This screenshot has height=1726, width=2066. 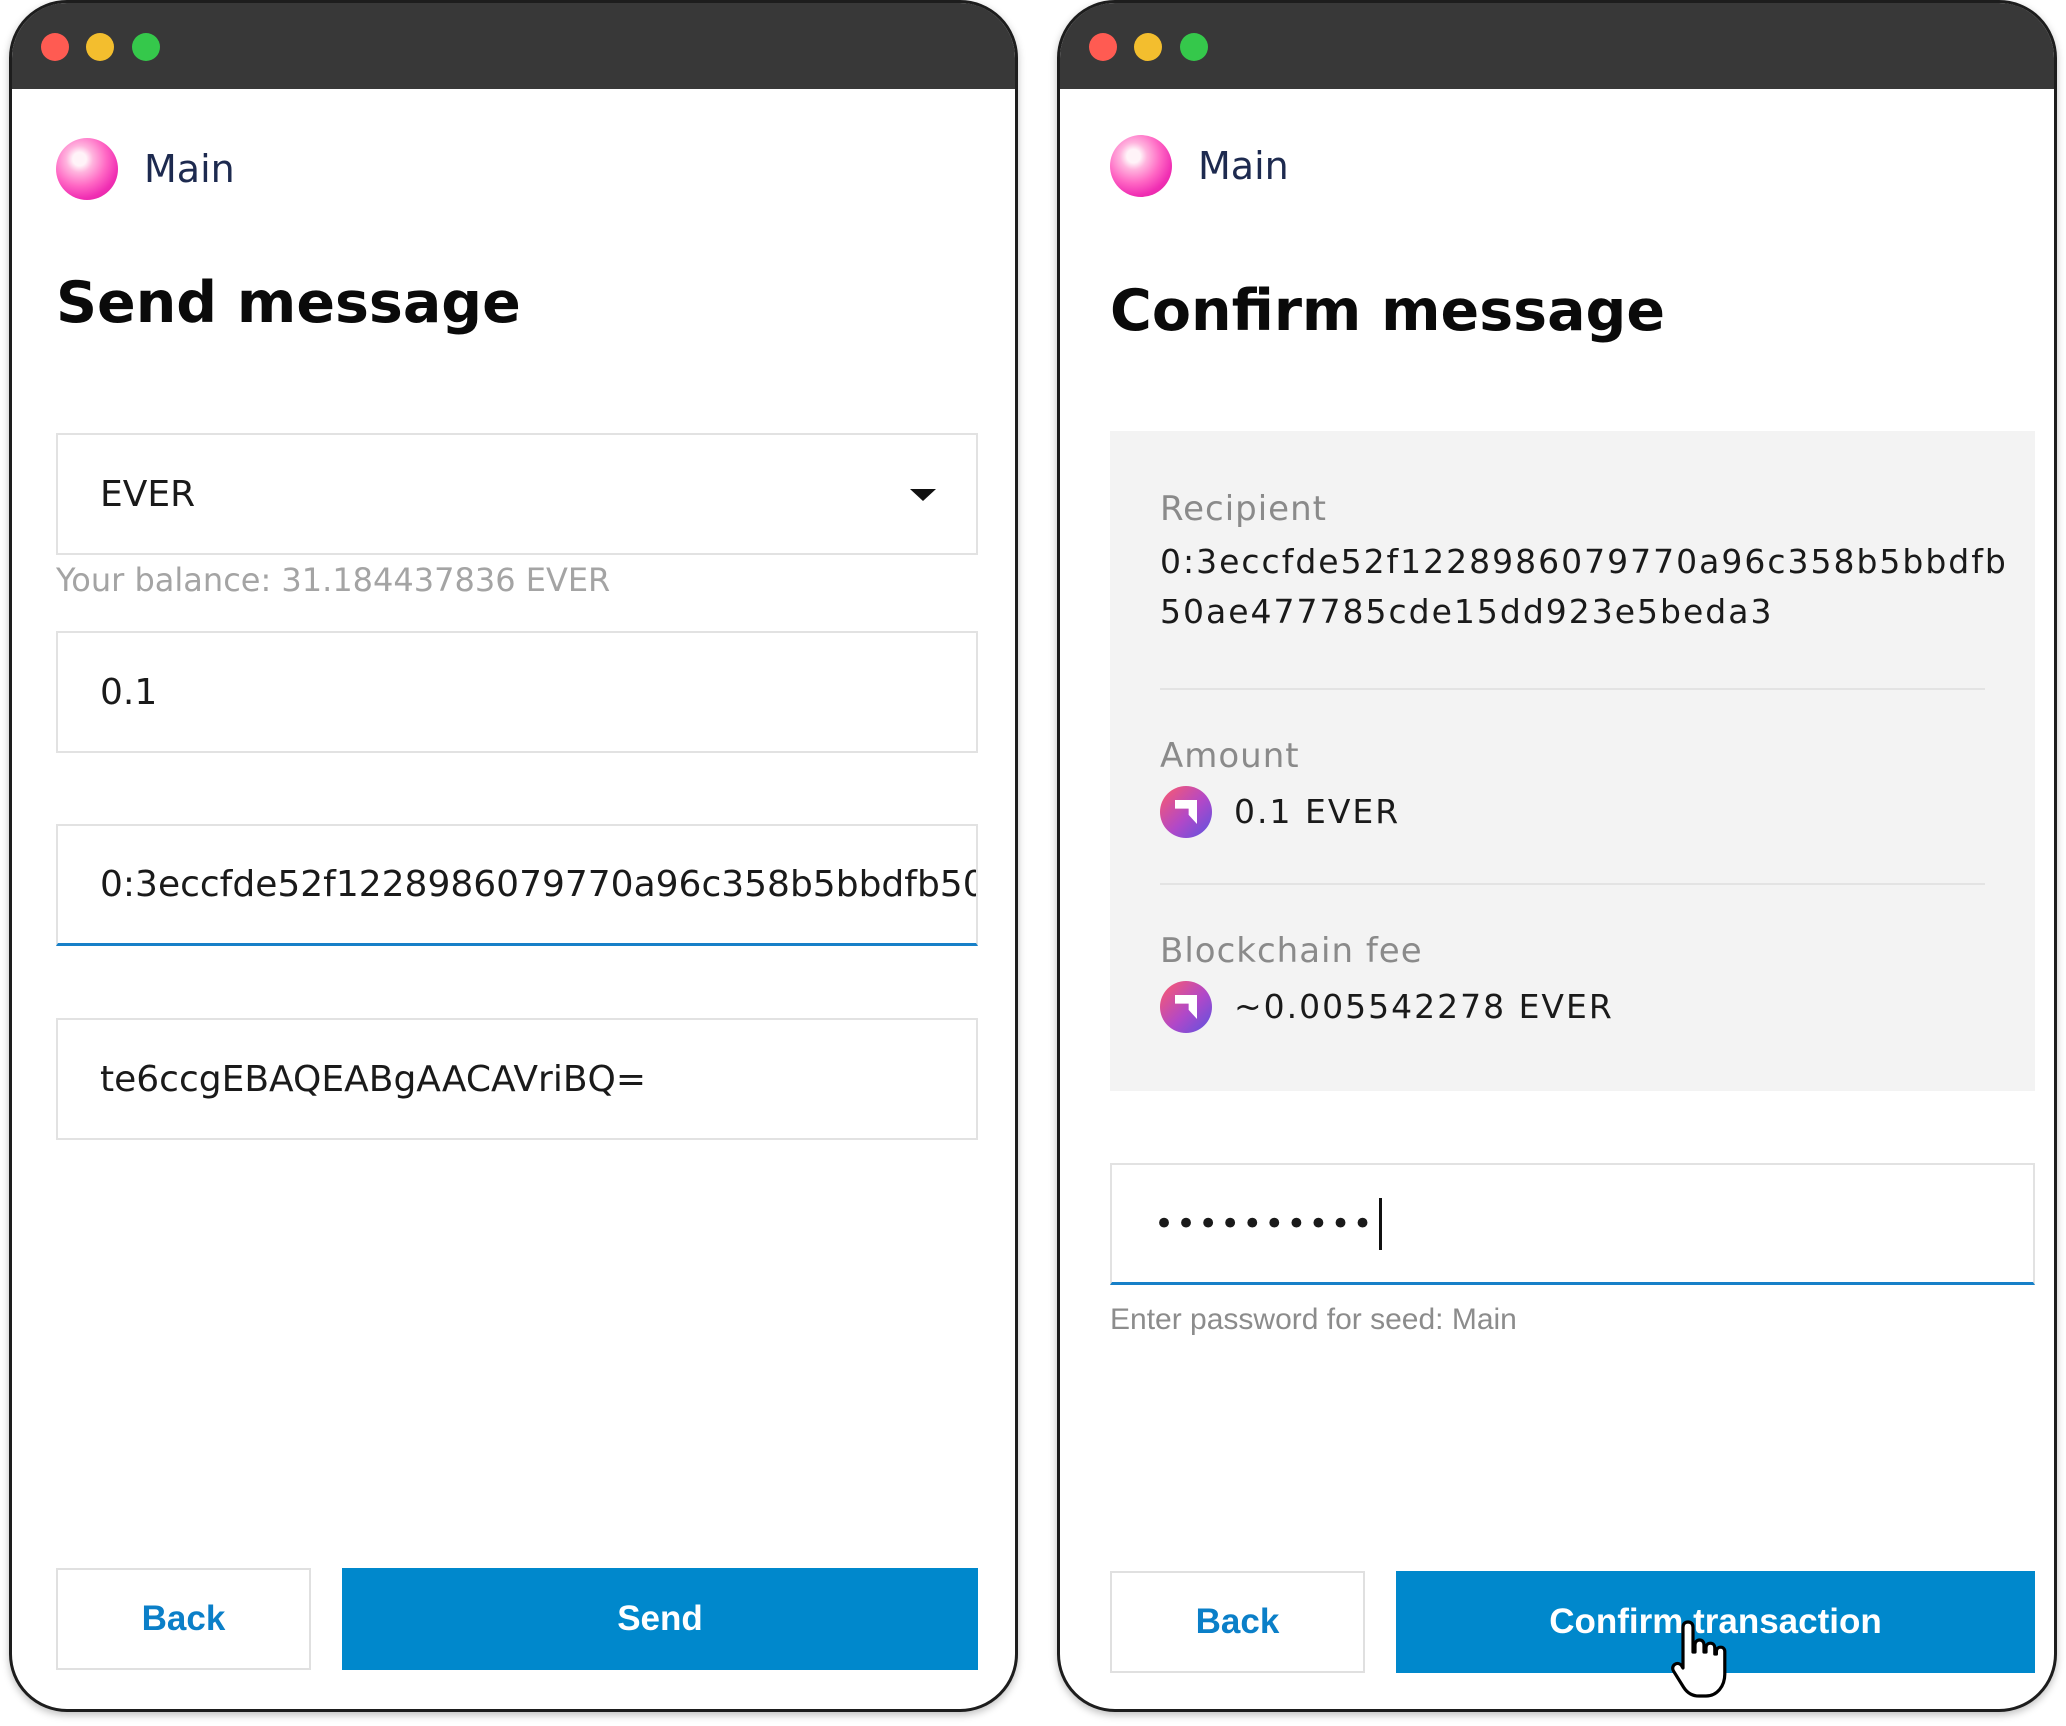 What do you see at coordinates (517, 692) in the screenshot?
I see `amount-input: 0.1` at bounding box center [517, 692].